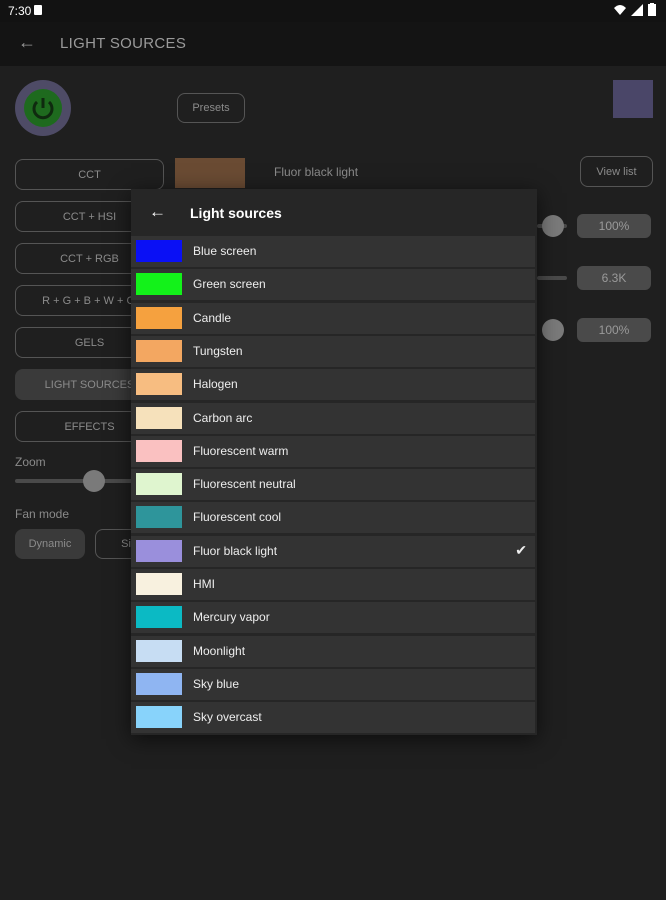  What do you see at coordinates (333, 385) in the screenshot?
I see `list-item: Halogen` at bounding box center [333, 385].